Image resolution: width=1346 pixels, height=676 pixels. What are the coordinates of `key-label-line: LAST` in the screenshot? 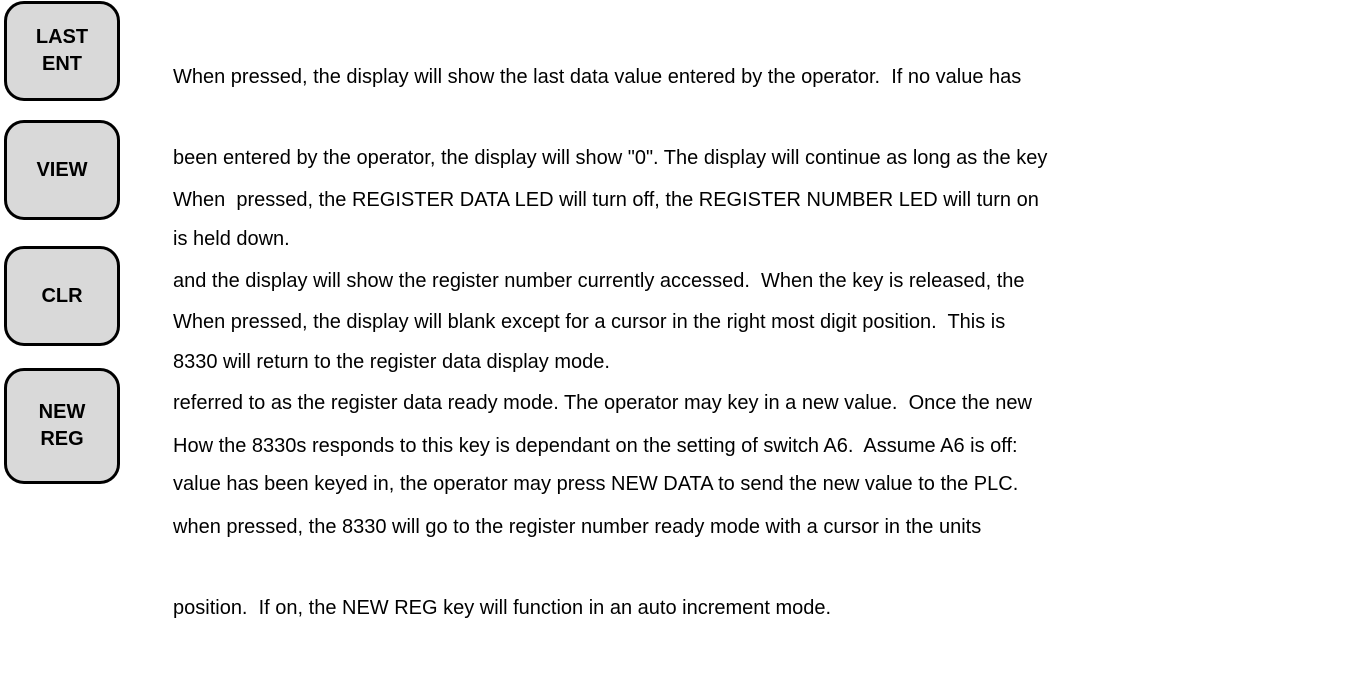 It's located at (62, 37).